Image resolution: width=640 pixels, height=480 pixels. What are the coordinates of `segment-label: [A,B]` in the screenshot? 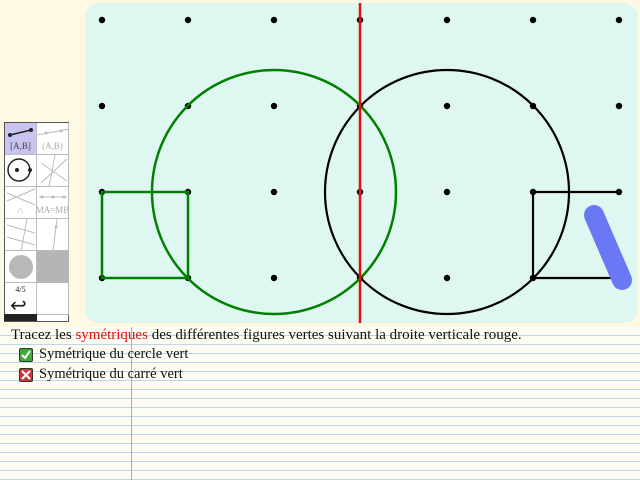 It's located at (20, 145).